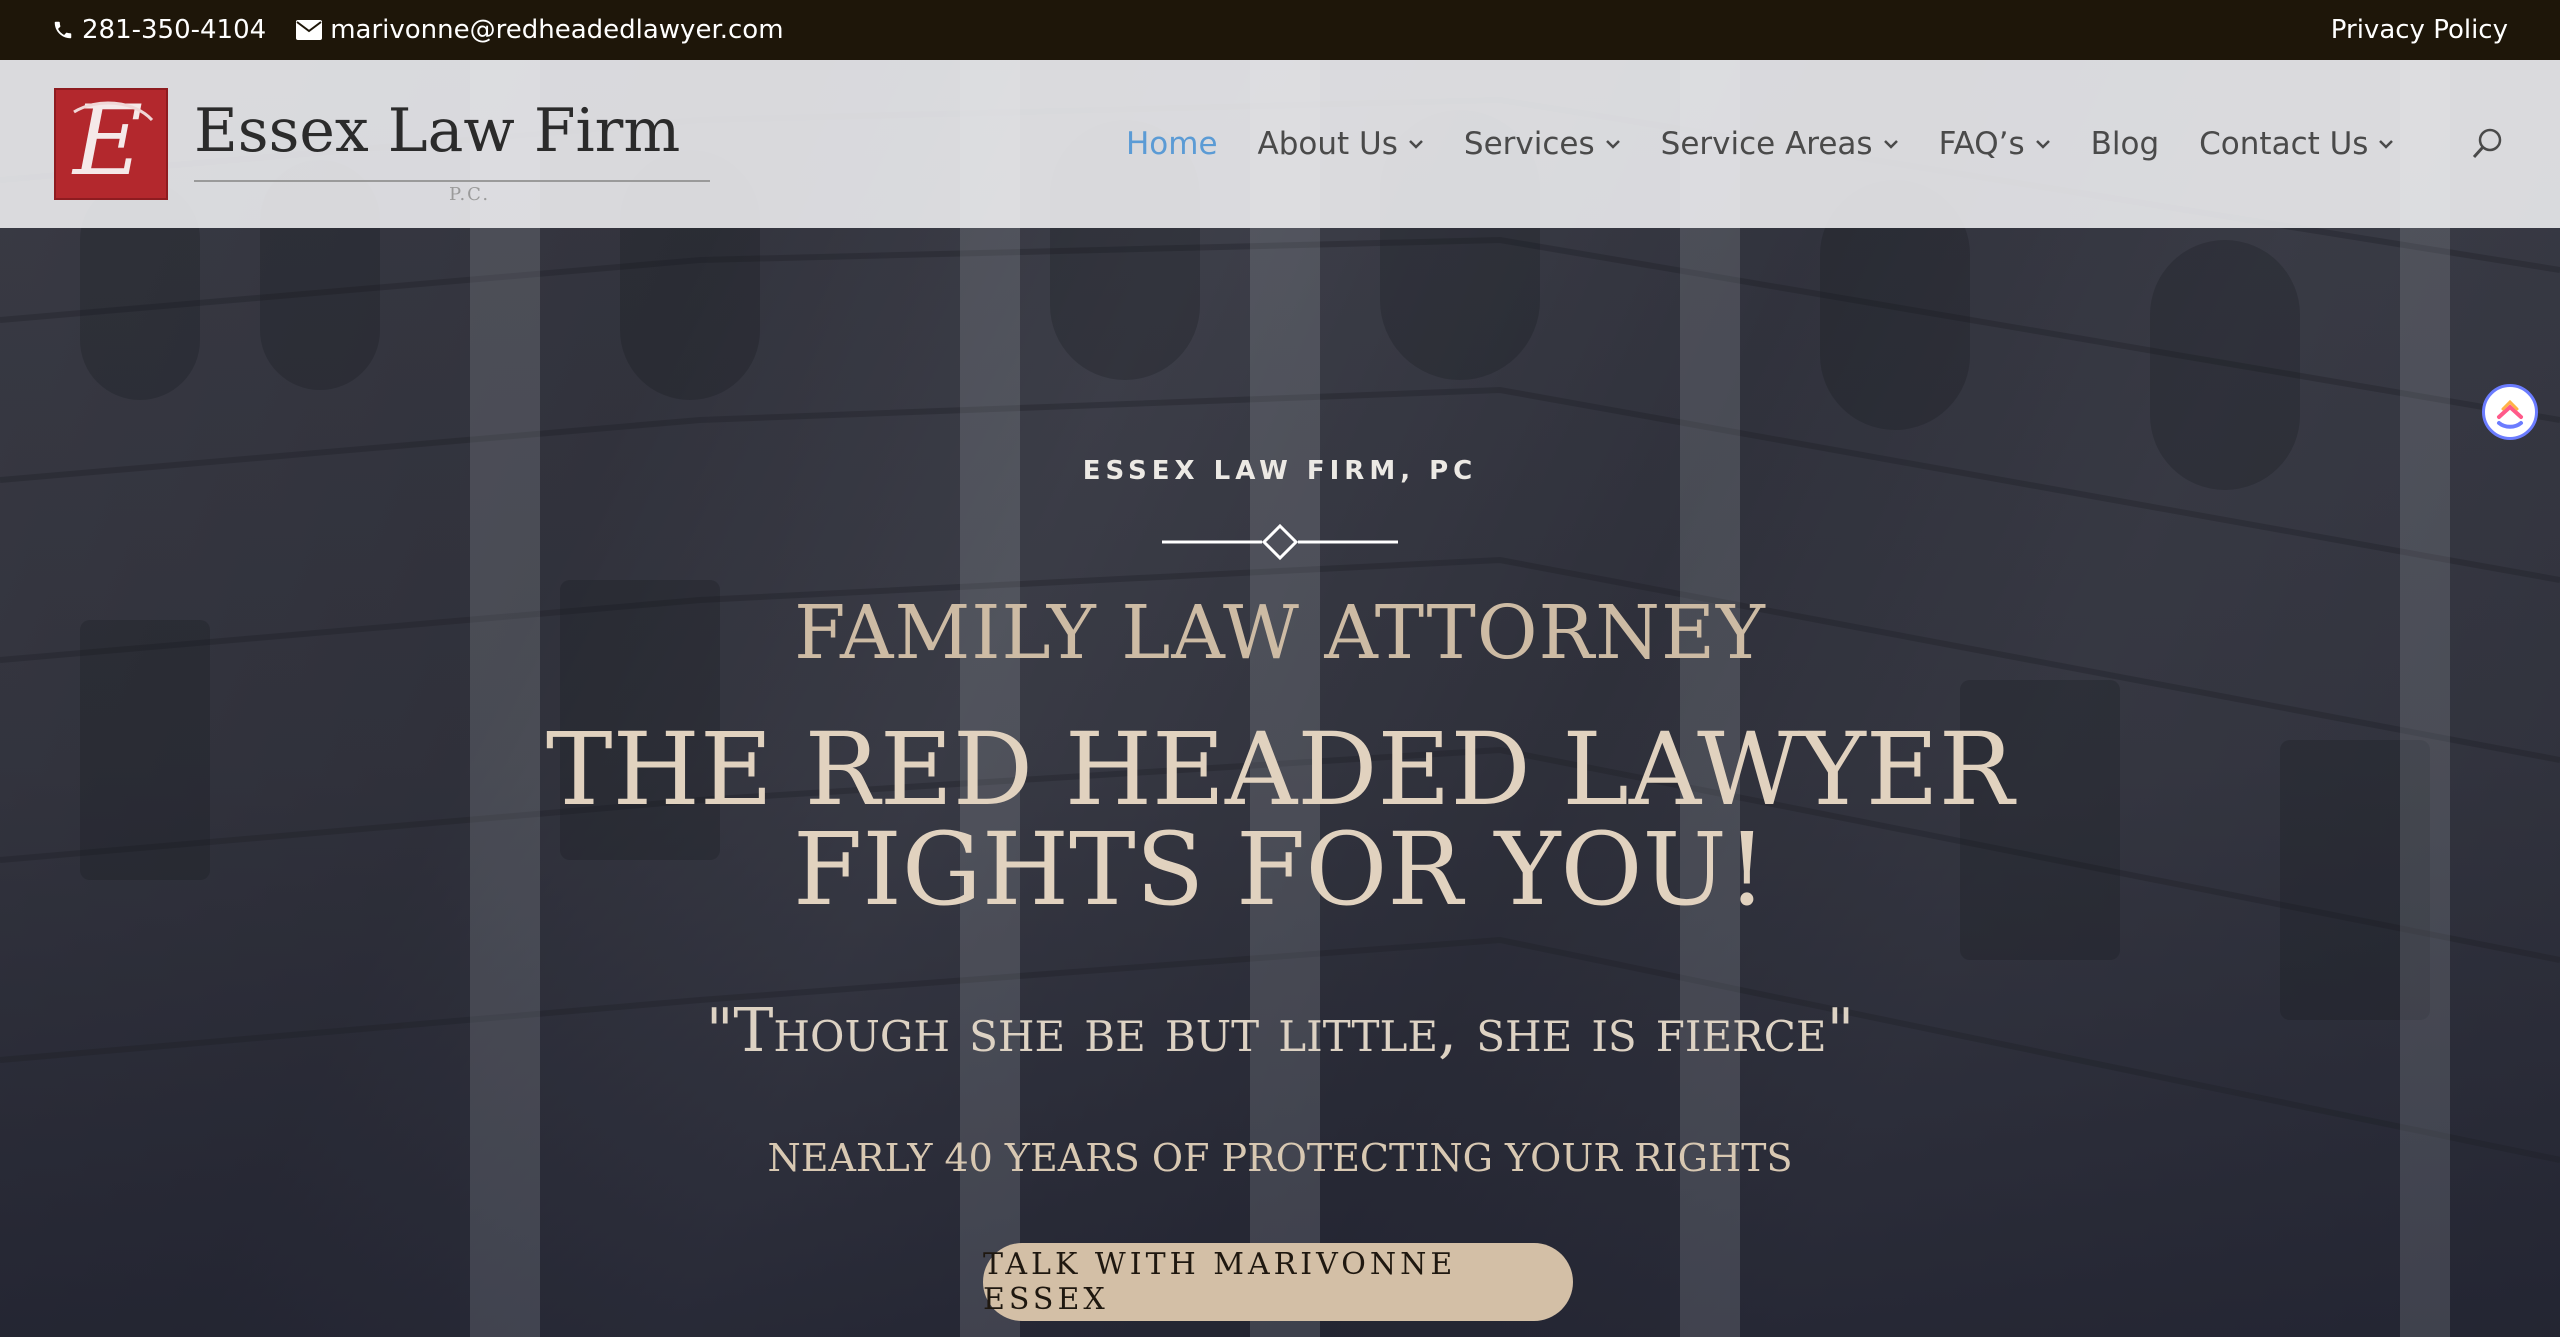 This screenshot has height=1337, width=2560. What do you see at coordinates (1280, 542) in the screenshot?
I see `diamond-divider` at bounding box center [1280, 542].